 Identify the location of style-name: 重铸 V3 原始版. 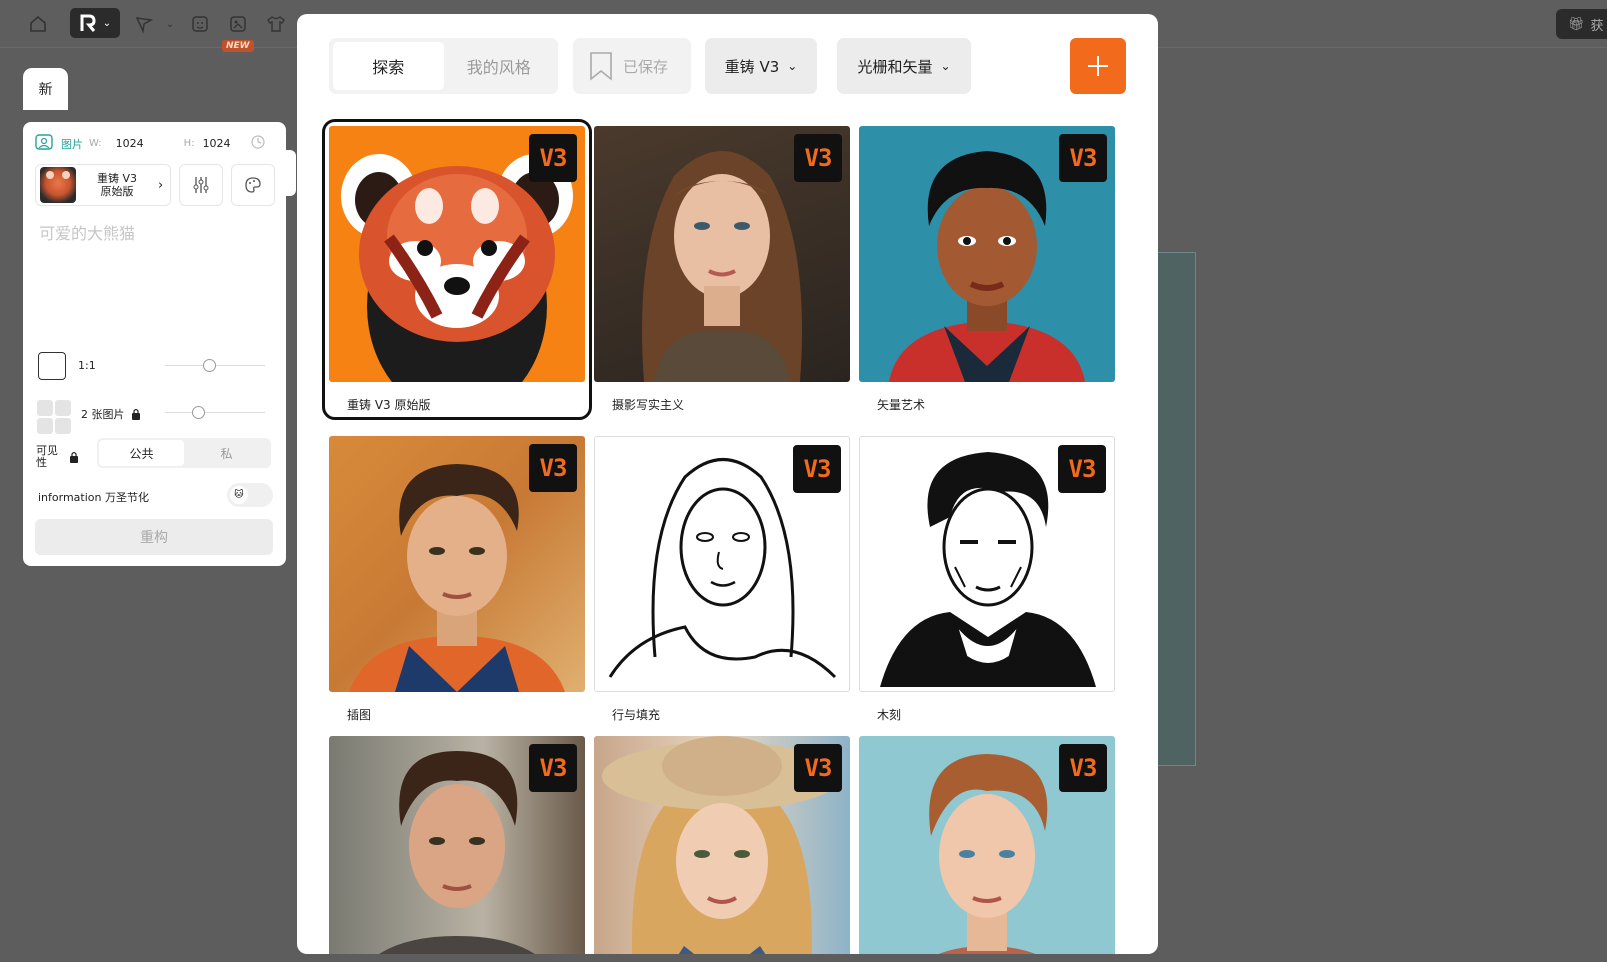
(389, 405).